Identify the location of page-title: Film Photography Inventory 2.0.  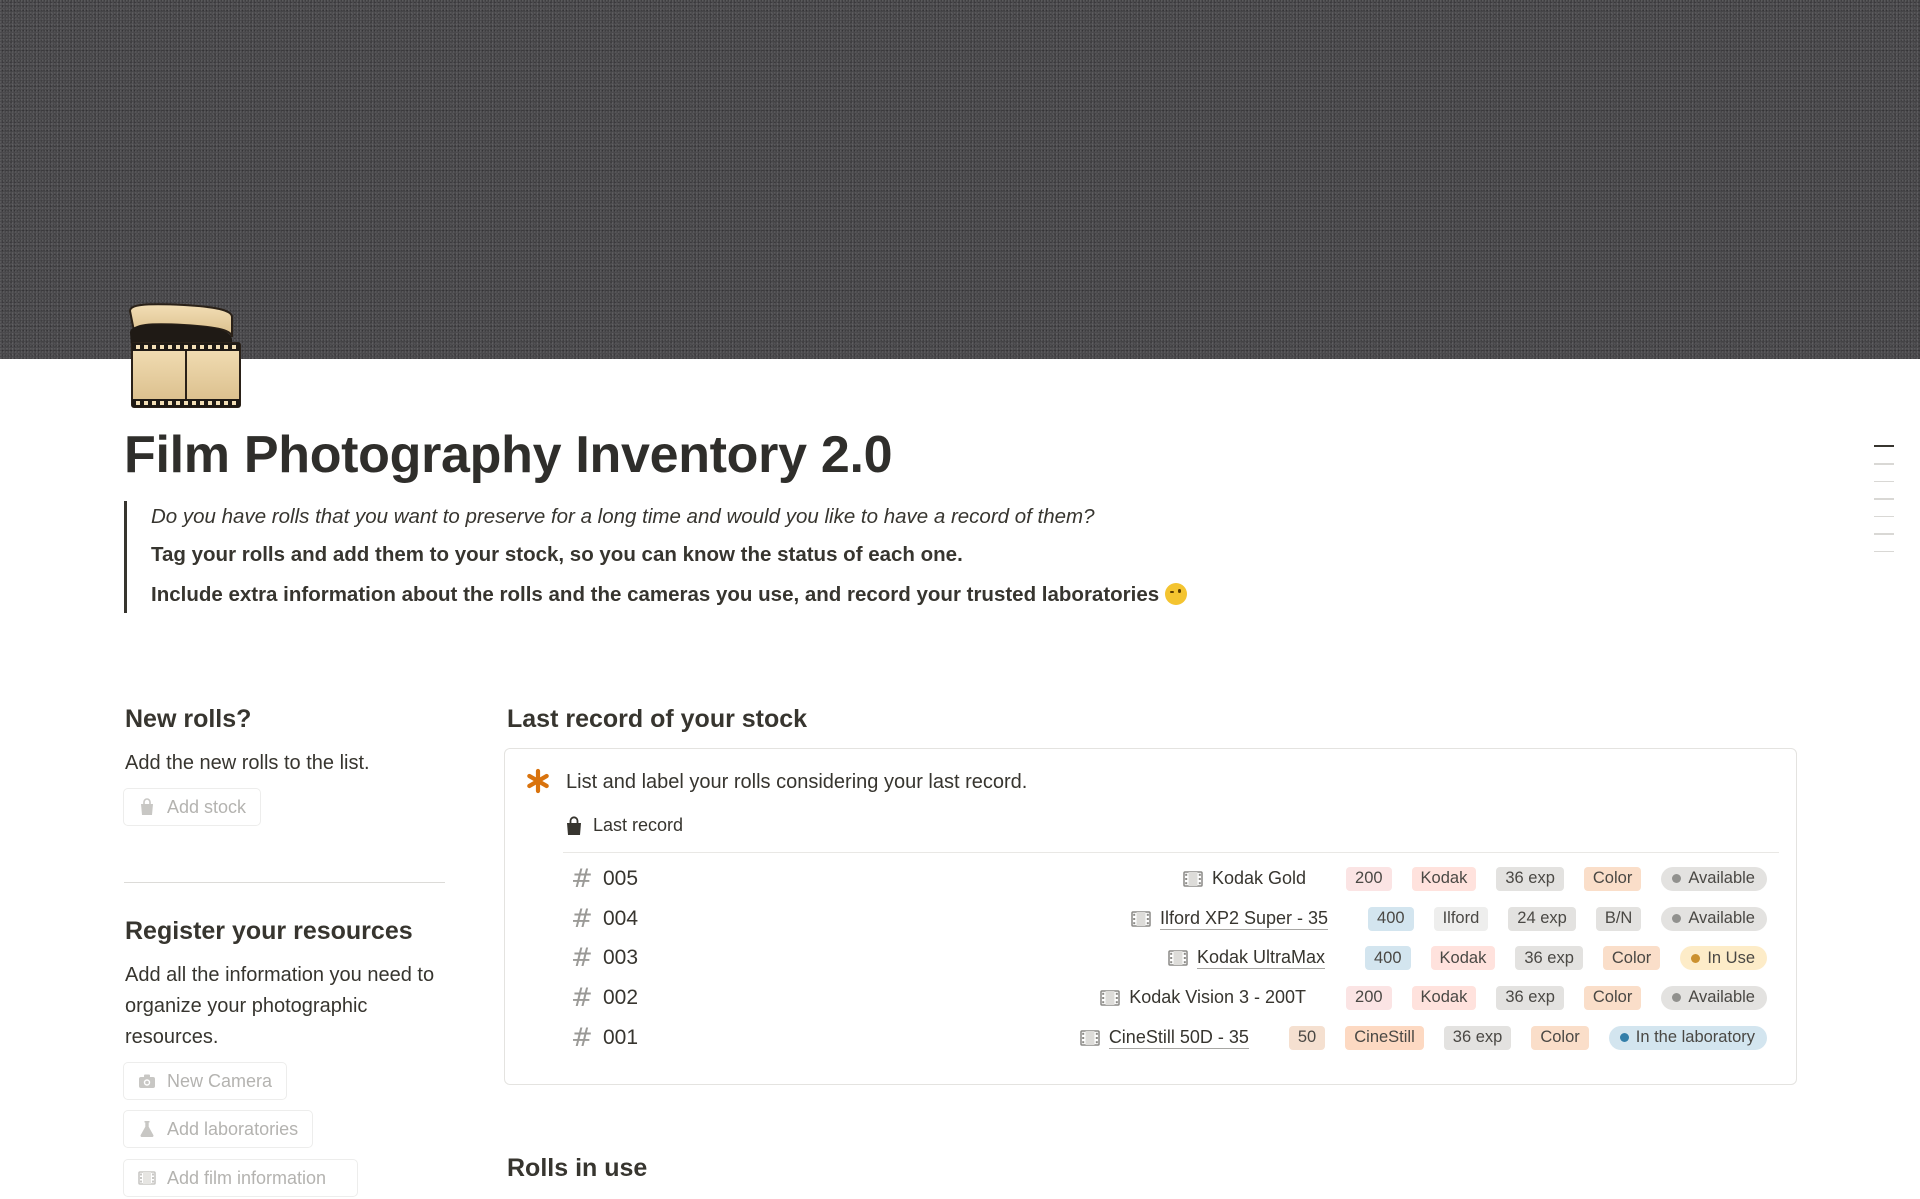
(508, 455).